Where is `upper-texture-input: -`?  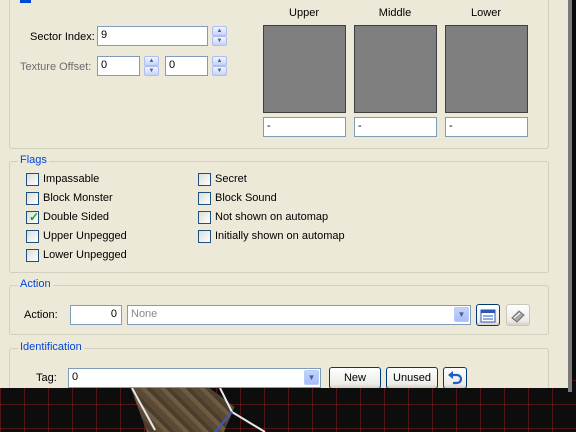
upper-texture-input: - is located at coordinates (304, 127).